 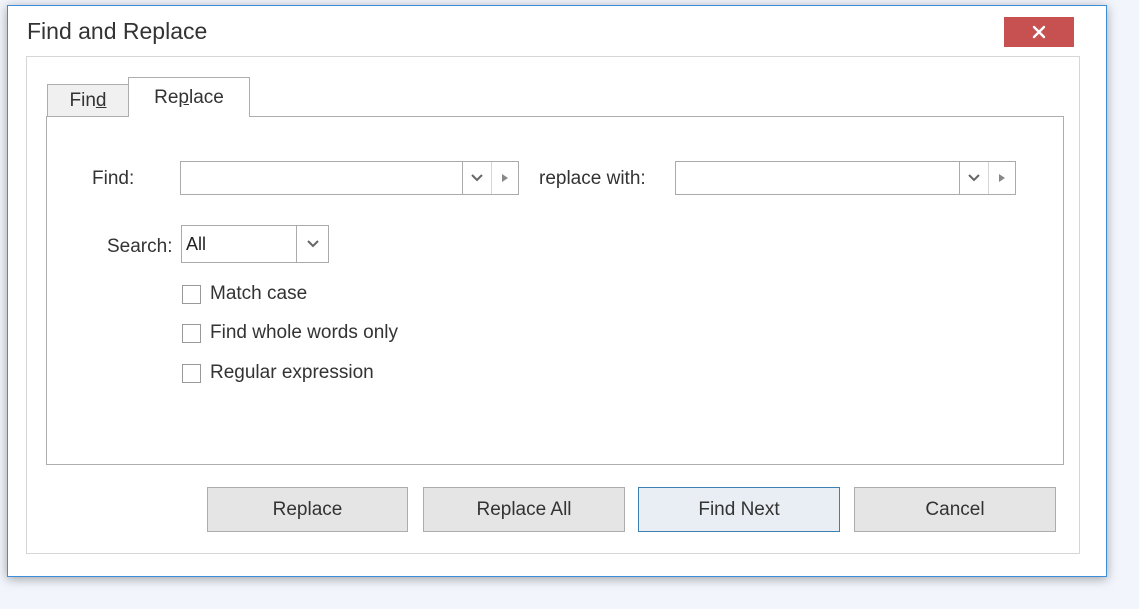 What do you see at coordinates (321, 178) in the screenshot?
I see `find-input` at bounding box center [321, 178].